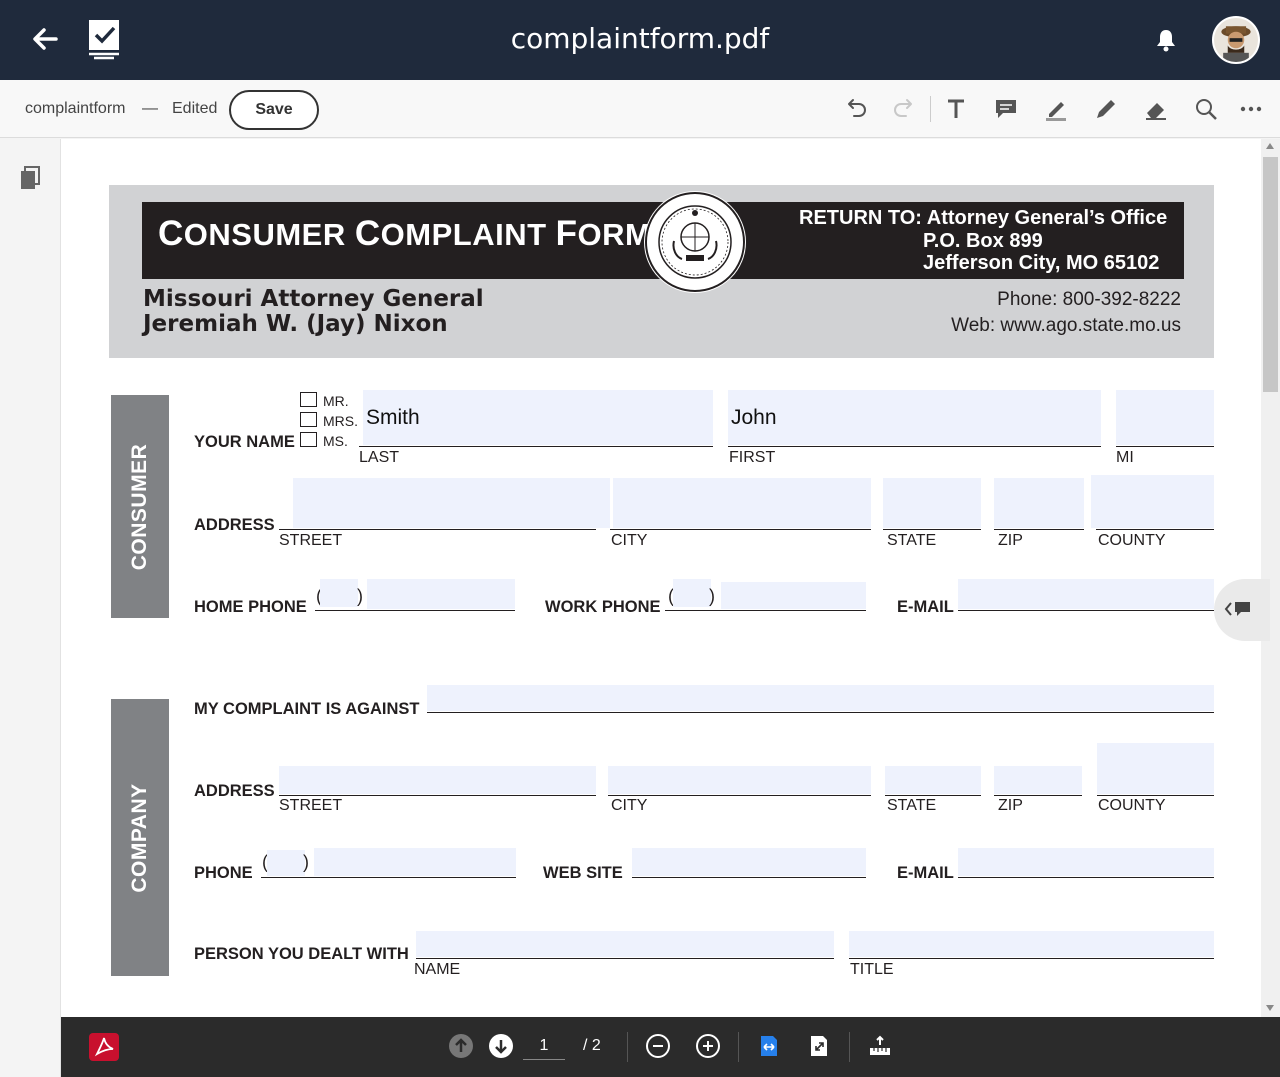 The height and width of the screenshot is (1077, 1280). Describe the element at coordinates (195, 108) in the screenshot. I see `edit-status: Edited` at that location.